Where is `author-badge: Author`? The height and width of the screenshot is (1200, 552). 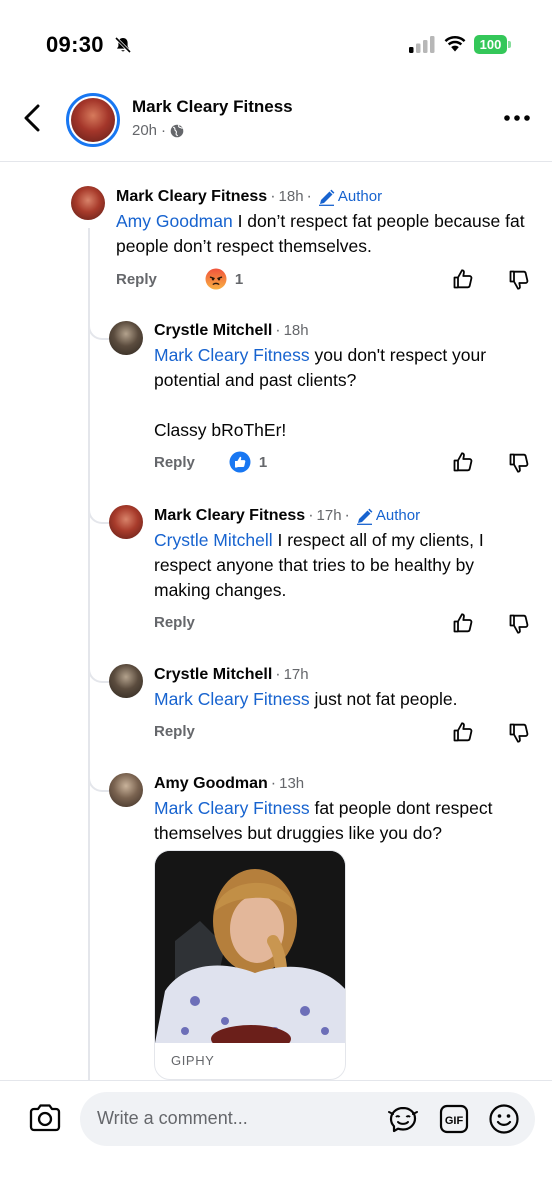 author-badge: Author is located at coordinates (388, 516).